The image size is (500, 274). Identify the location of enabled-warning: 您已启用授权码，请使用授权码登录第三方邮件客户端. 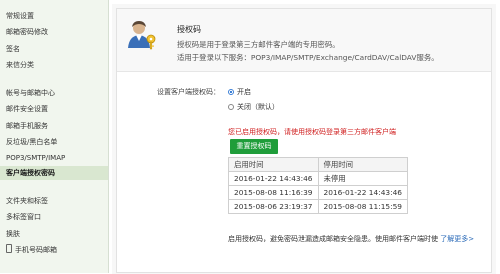
(312, 132).